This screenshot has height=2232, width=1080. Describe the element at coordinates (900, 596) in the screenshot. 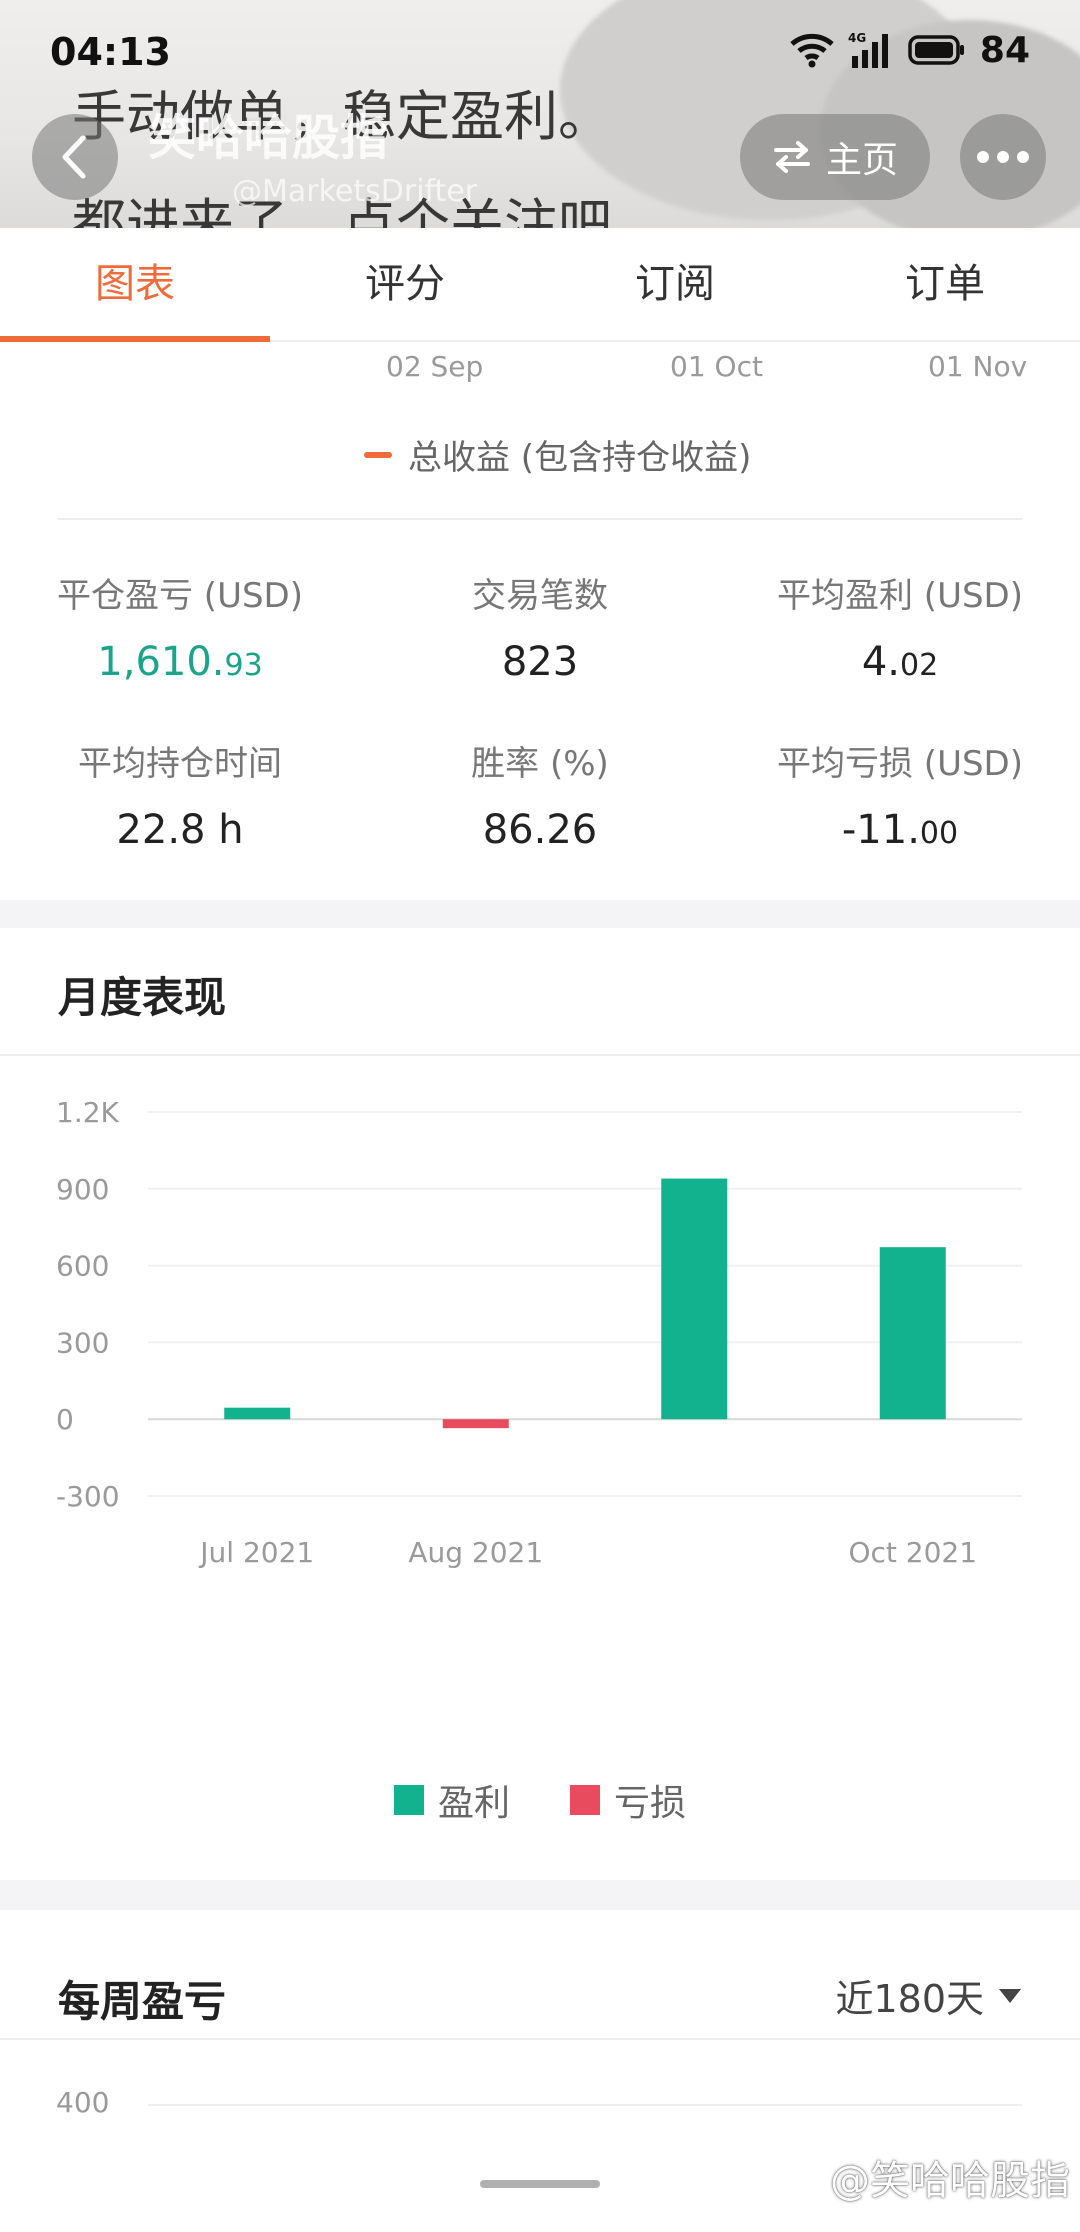

I see `stat-label: 平均盈利 (USD)` at that location.